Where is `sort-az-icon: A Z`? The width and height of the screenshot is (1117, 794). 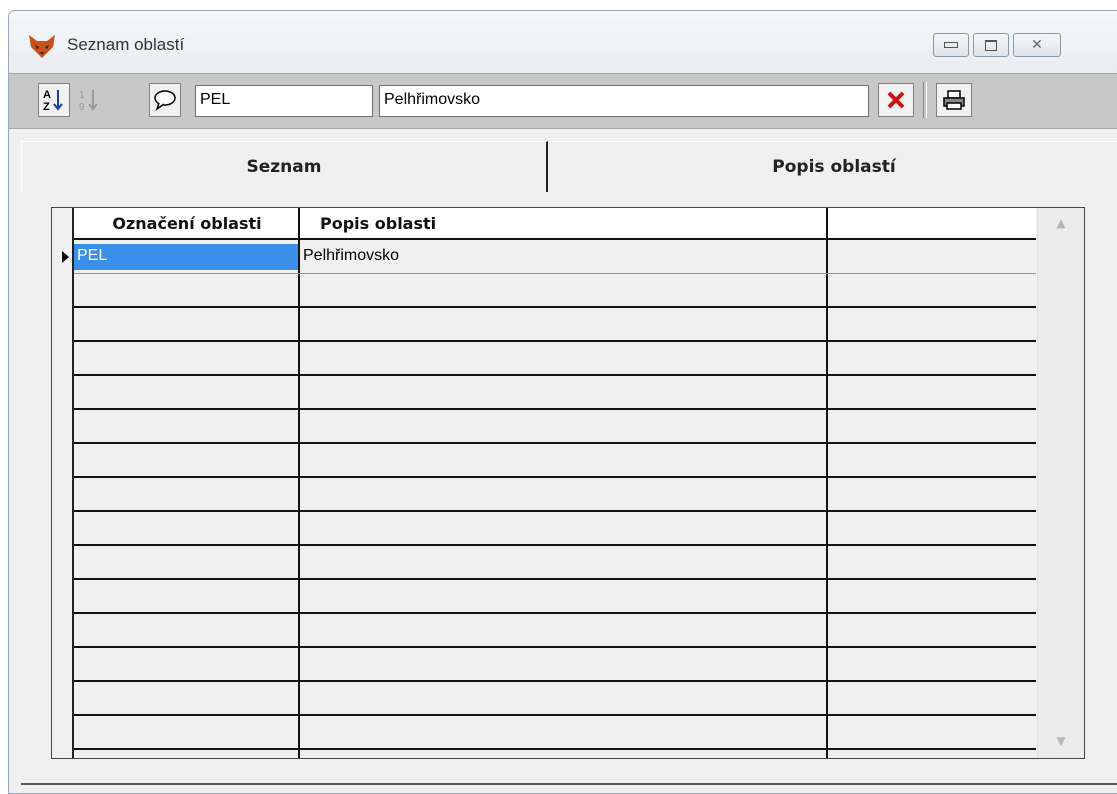
sort-az-icon: A Z is located at coordinates (53, 101).